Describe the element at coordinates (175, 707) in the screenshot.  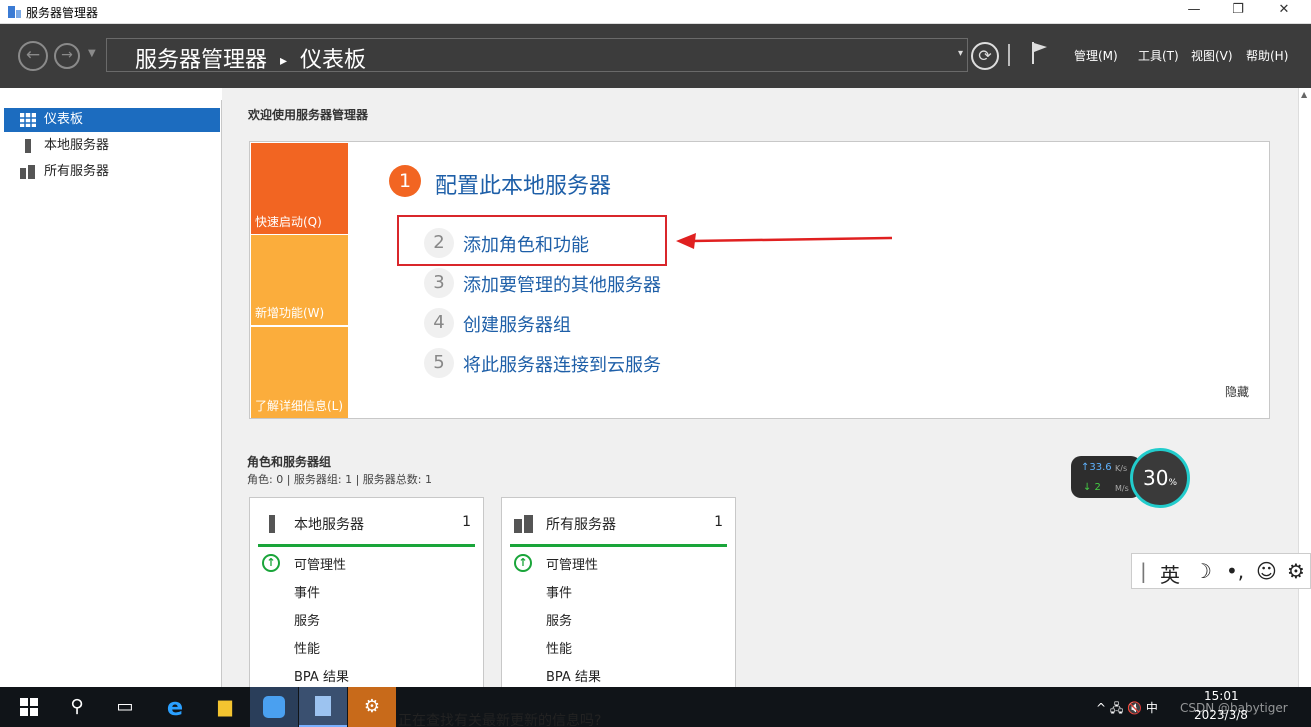
I see `ie-icon: e` at that location.